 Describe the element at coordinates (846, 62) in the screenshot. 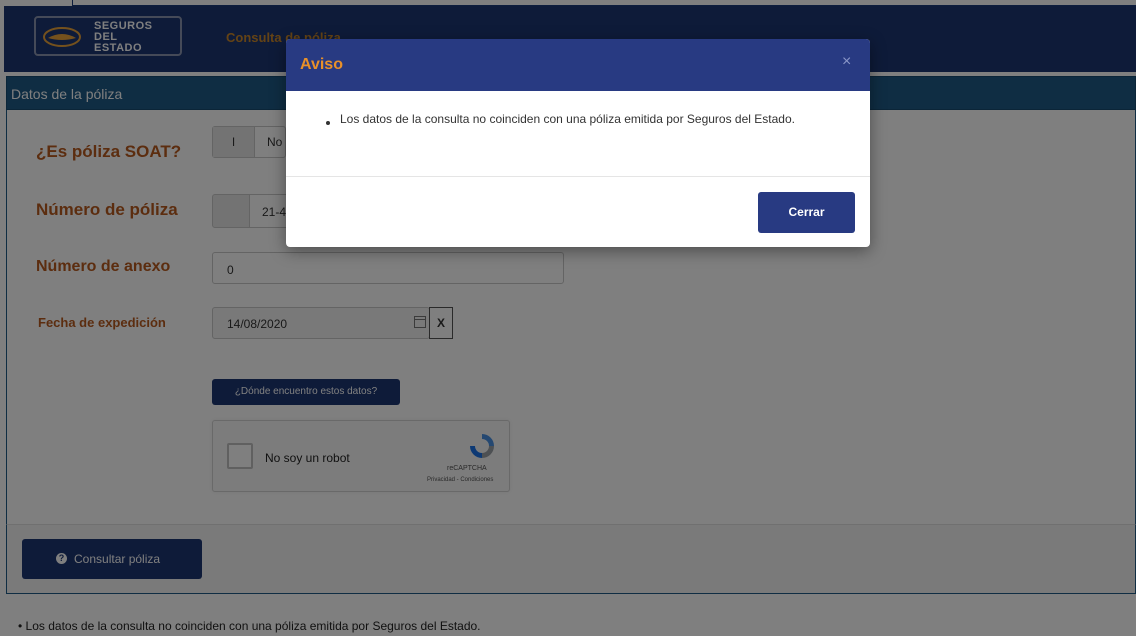

I see `close-icon: ×` at that location.